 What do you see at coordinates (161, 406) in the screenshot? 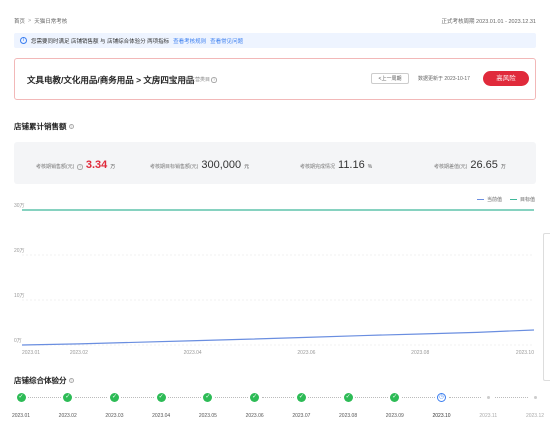
I see `timeline-month-2023.04: ✓ 2023.04` at bounding box center [161, 406].